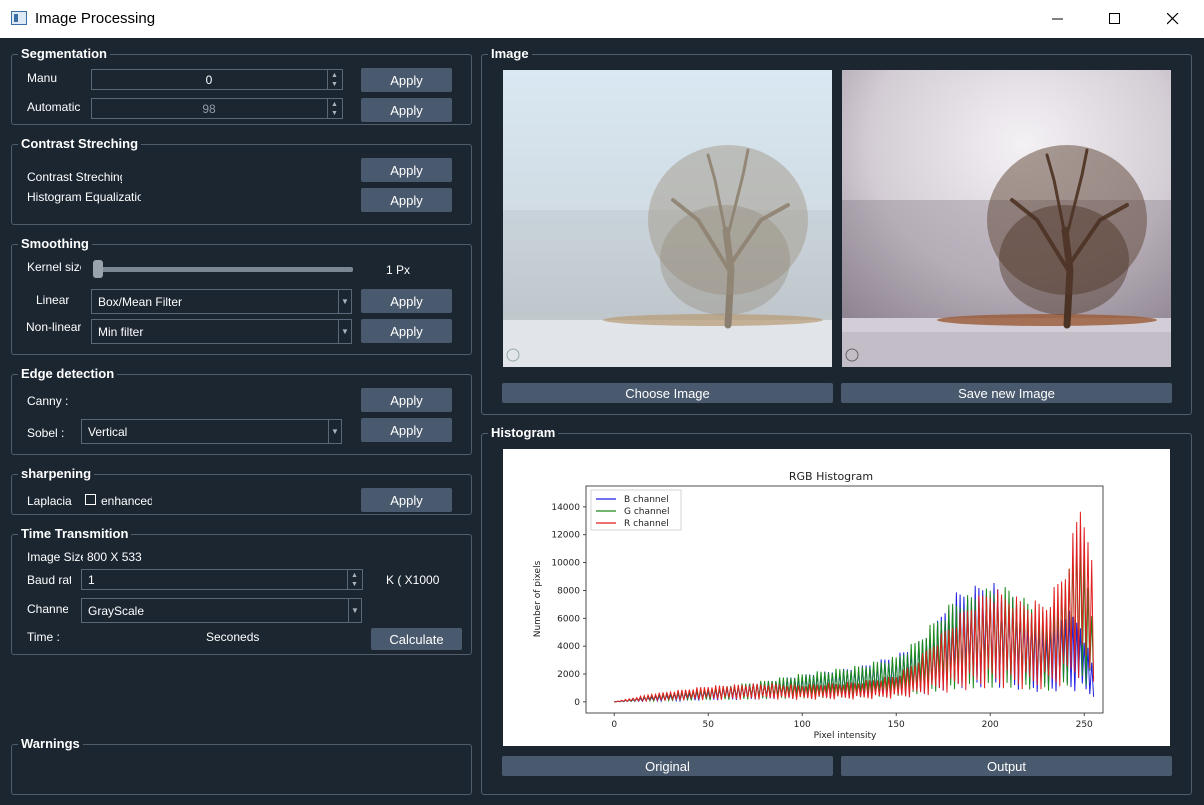 The image size is (1204, 805). I want to click on histogram-equalization-label: Histogram Equalization, so click(84, 197).